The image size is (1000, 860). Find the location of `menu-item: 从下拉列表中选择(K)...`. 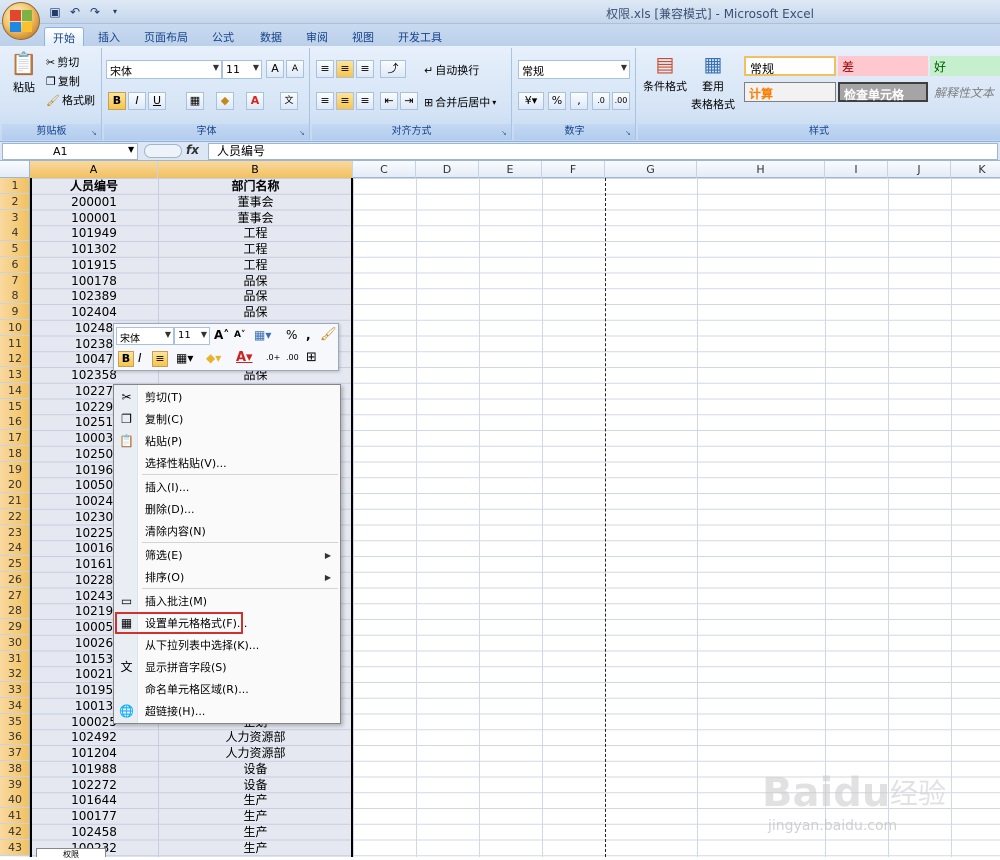

menu-item: 从下拉列表中选择(K)... is located at coordinates (227, 645).